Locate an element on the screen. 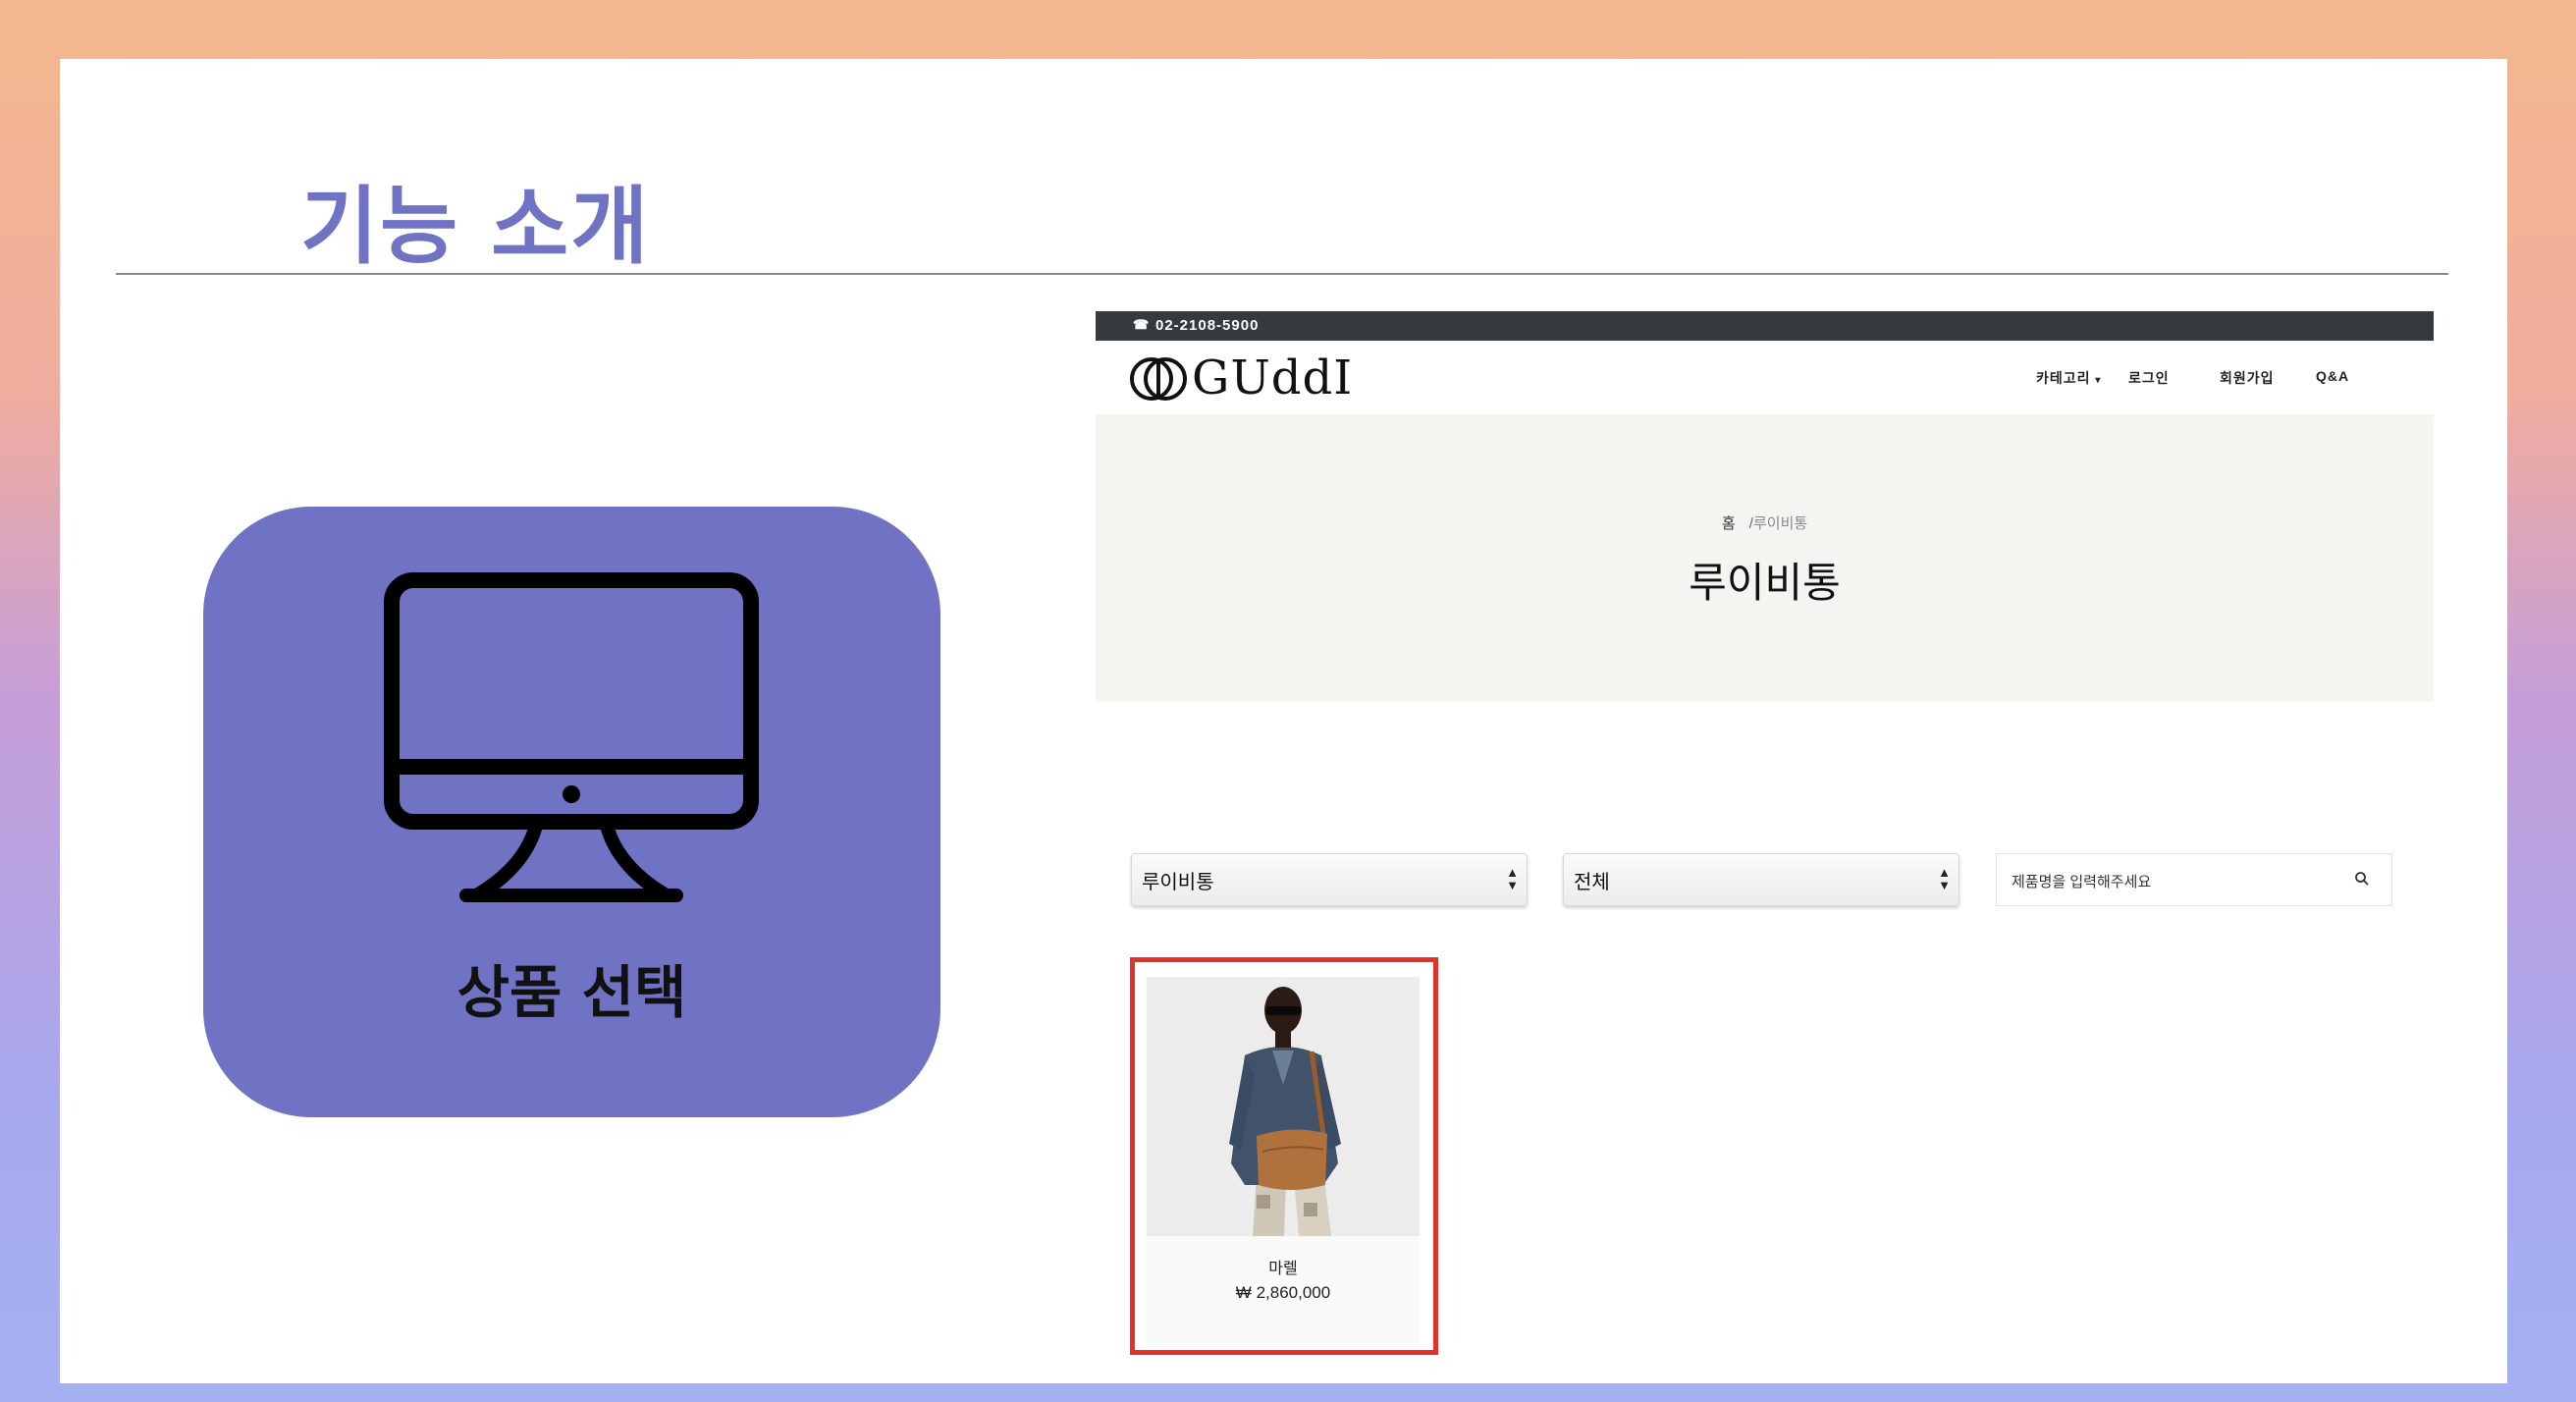 The image size is (2576, 1402). brand-select-value: 루이비통 is located at coordinates (1178, 882).